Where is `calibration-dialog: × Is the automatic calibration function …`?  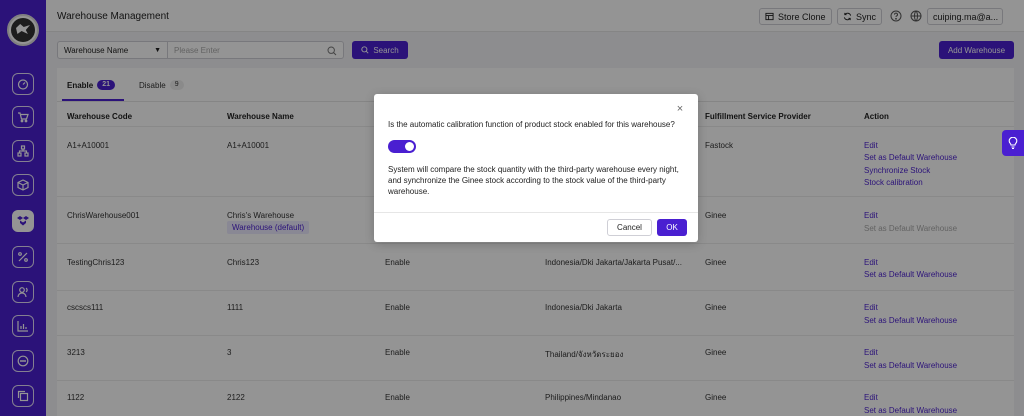 calibration-dialog: × Is the automatic calibration function … is located at coordinates (536, 168).